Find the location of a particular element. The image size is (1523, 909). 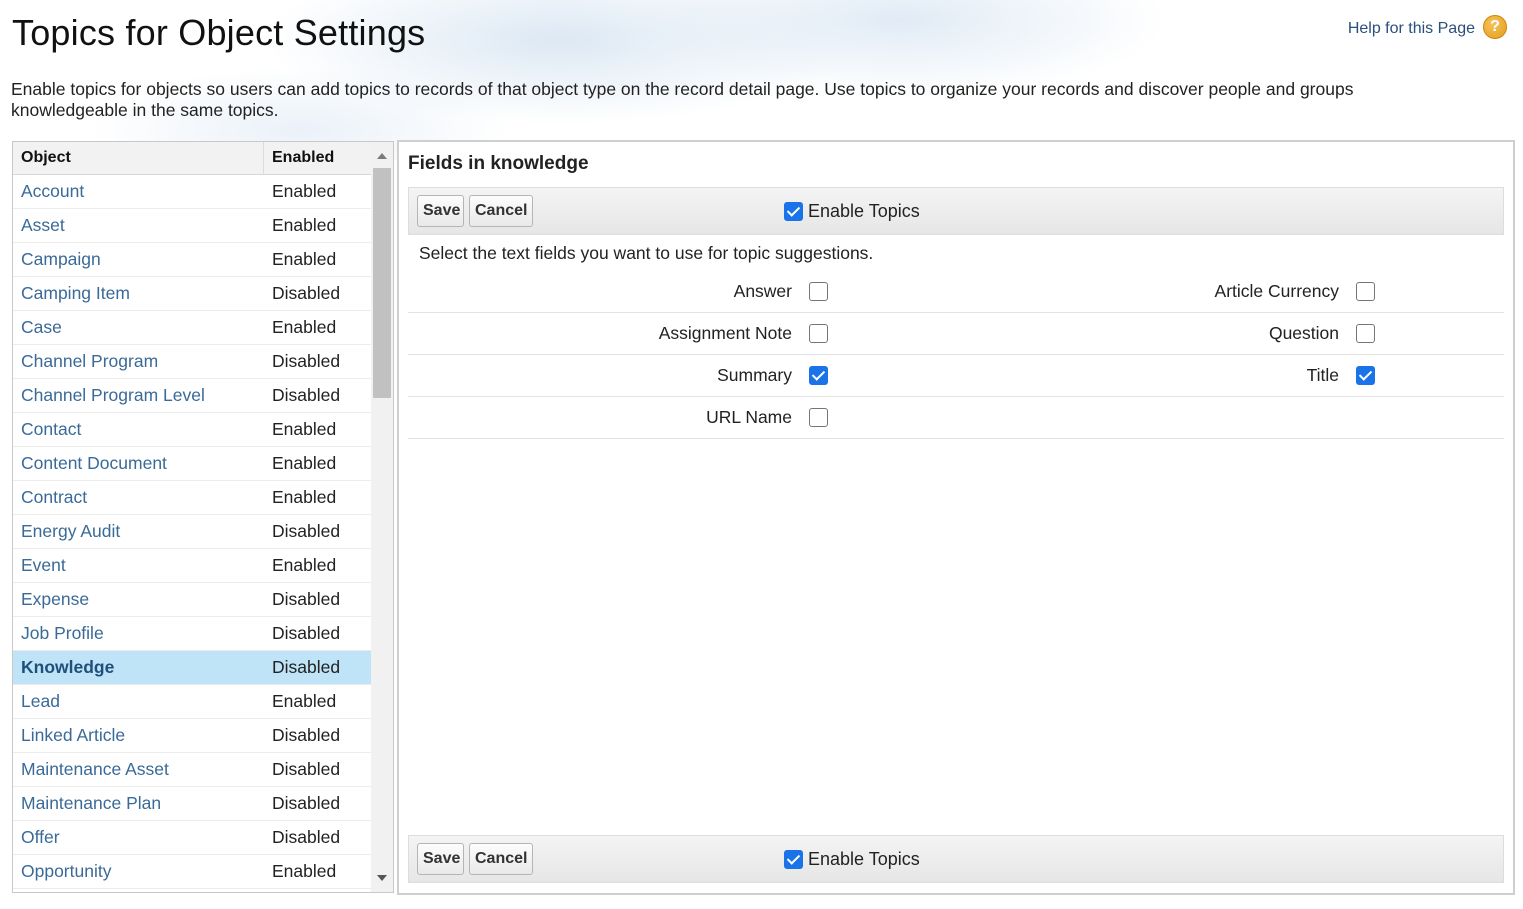

enable-topics-toggle-bottom: Enable Topics is located at coordinates (852, 859).